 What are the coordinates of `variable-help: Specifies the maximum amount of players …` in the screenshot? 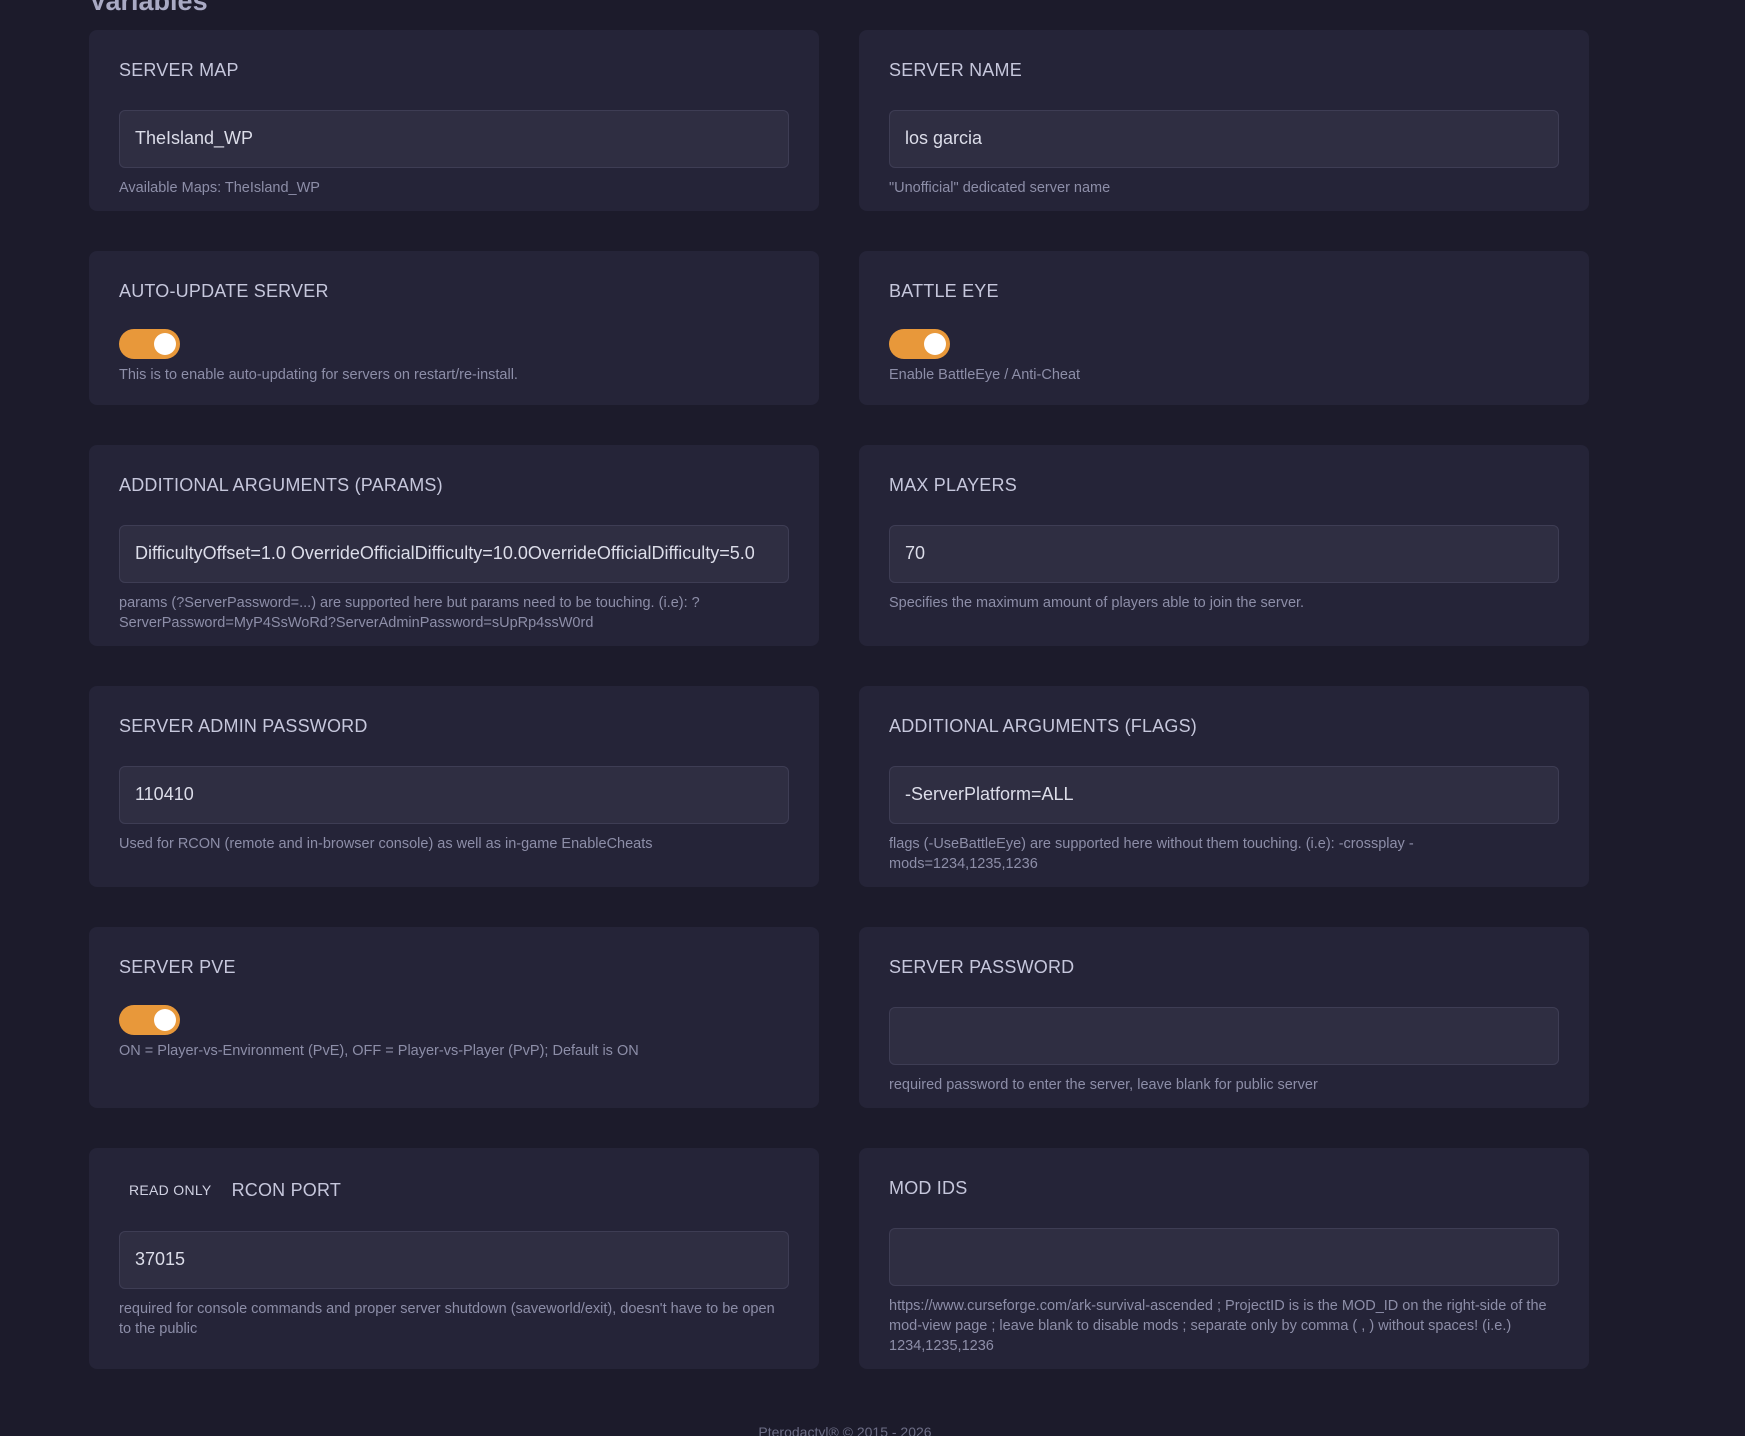 It's located at (1097, 602).